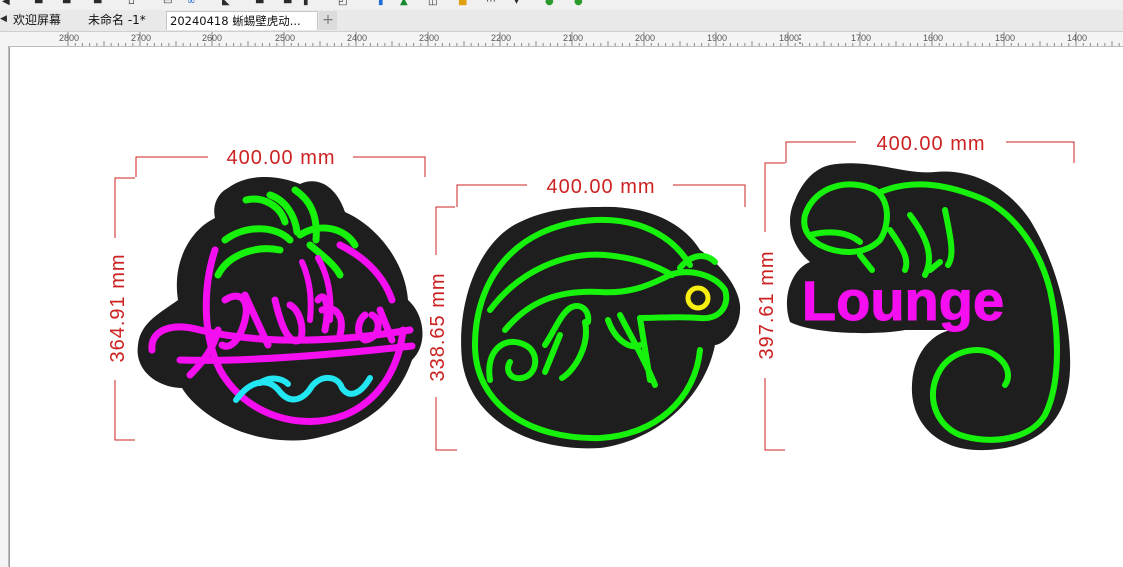 Image resolution: width=1123 pixels, height=567 pixels. Describe the element at coordinates (767, 304) in the screenshot. I see `lounge-height-label: 397.61 mm` at that location.